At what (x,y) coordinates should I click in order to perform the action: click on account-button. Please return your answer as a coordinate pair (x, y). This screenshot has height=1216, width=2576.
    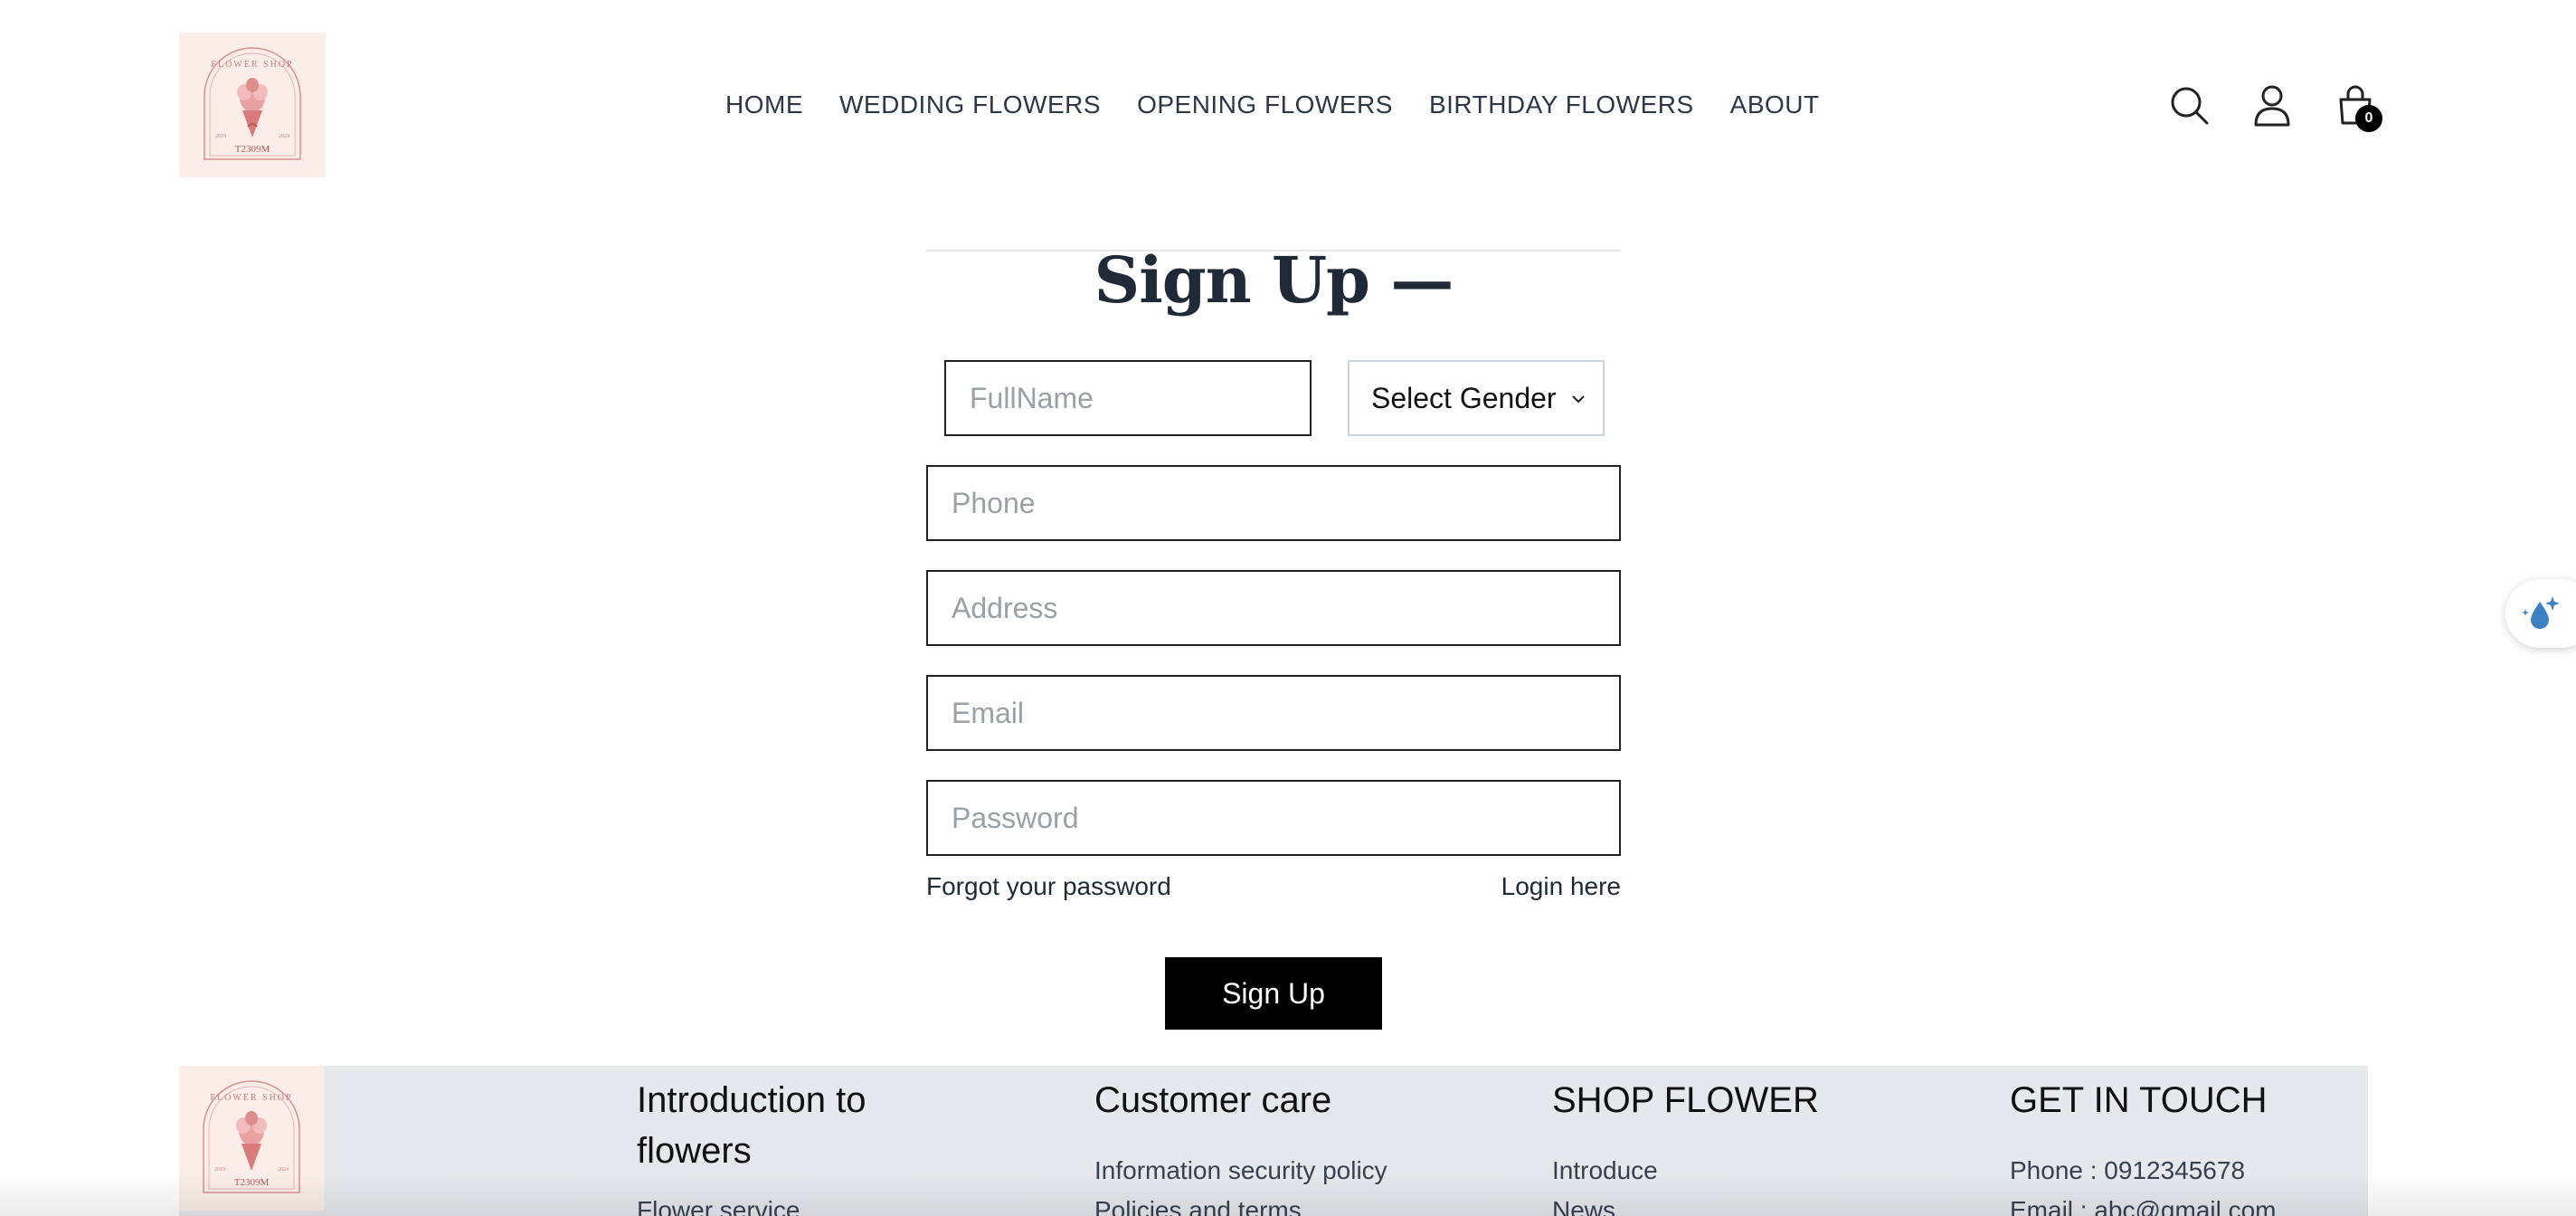
    Looking at the image, I should click on (2272, 105).